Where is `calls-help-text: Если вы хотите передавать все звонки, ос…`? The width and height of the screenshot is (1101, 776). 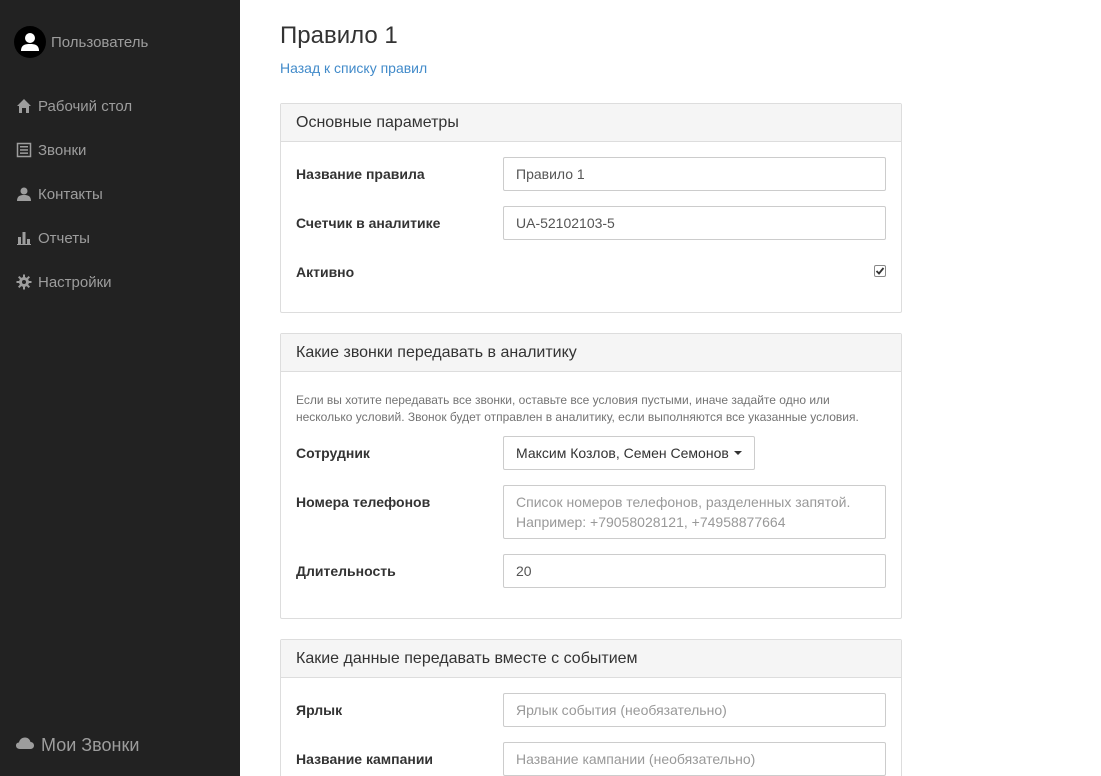
calls-help-text: Если вы хотите передавать все звонки, ос… is located at coordinates (577, 408).